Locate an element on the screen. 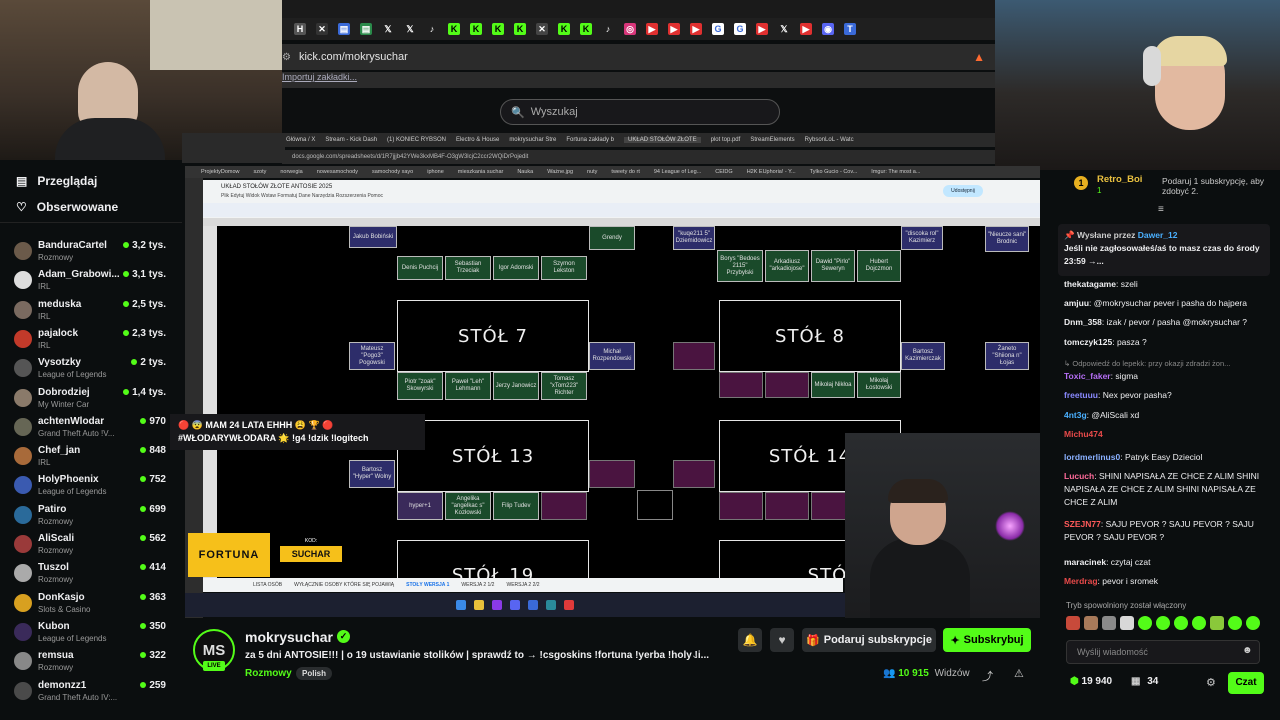  tab-icon: ✕ is located at coordinates (322, 29).